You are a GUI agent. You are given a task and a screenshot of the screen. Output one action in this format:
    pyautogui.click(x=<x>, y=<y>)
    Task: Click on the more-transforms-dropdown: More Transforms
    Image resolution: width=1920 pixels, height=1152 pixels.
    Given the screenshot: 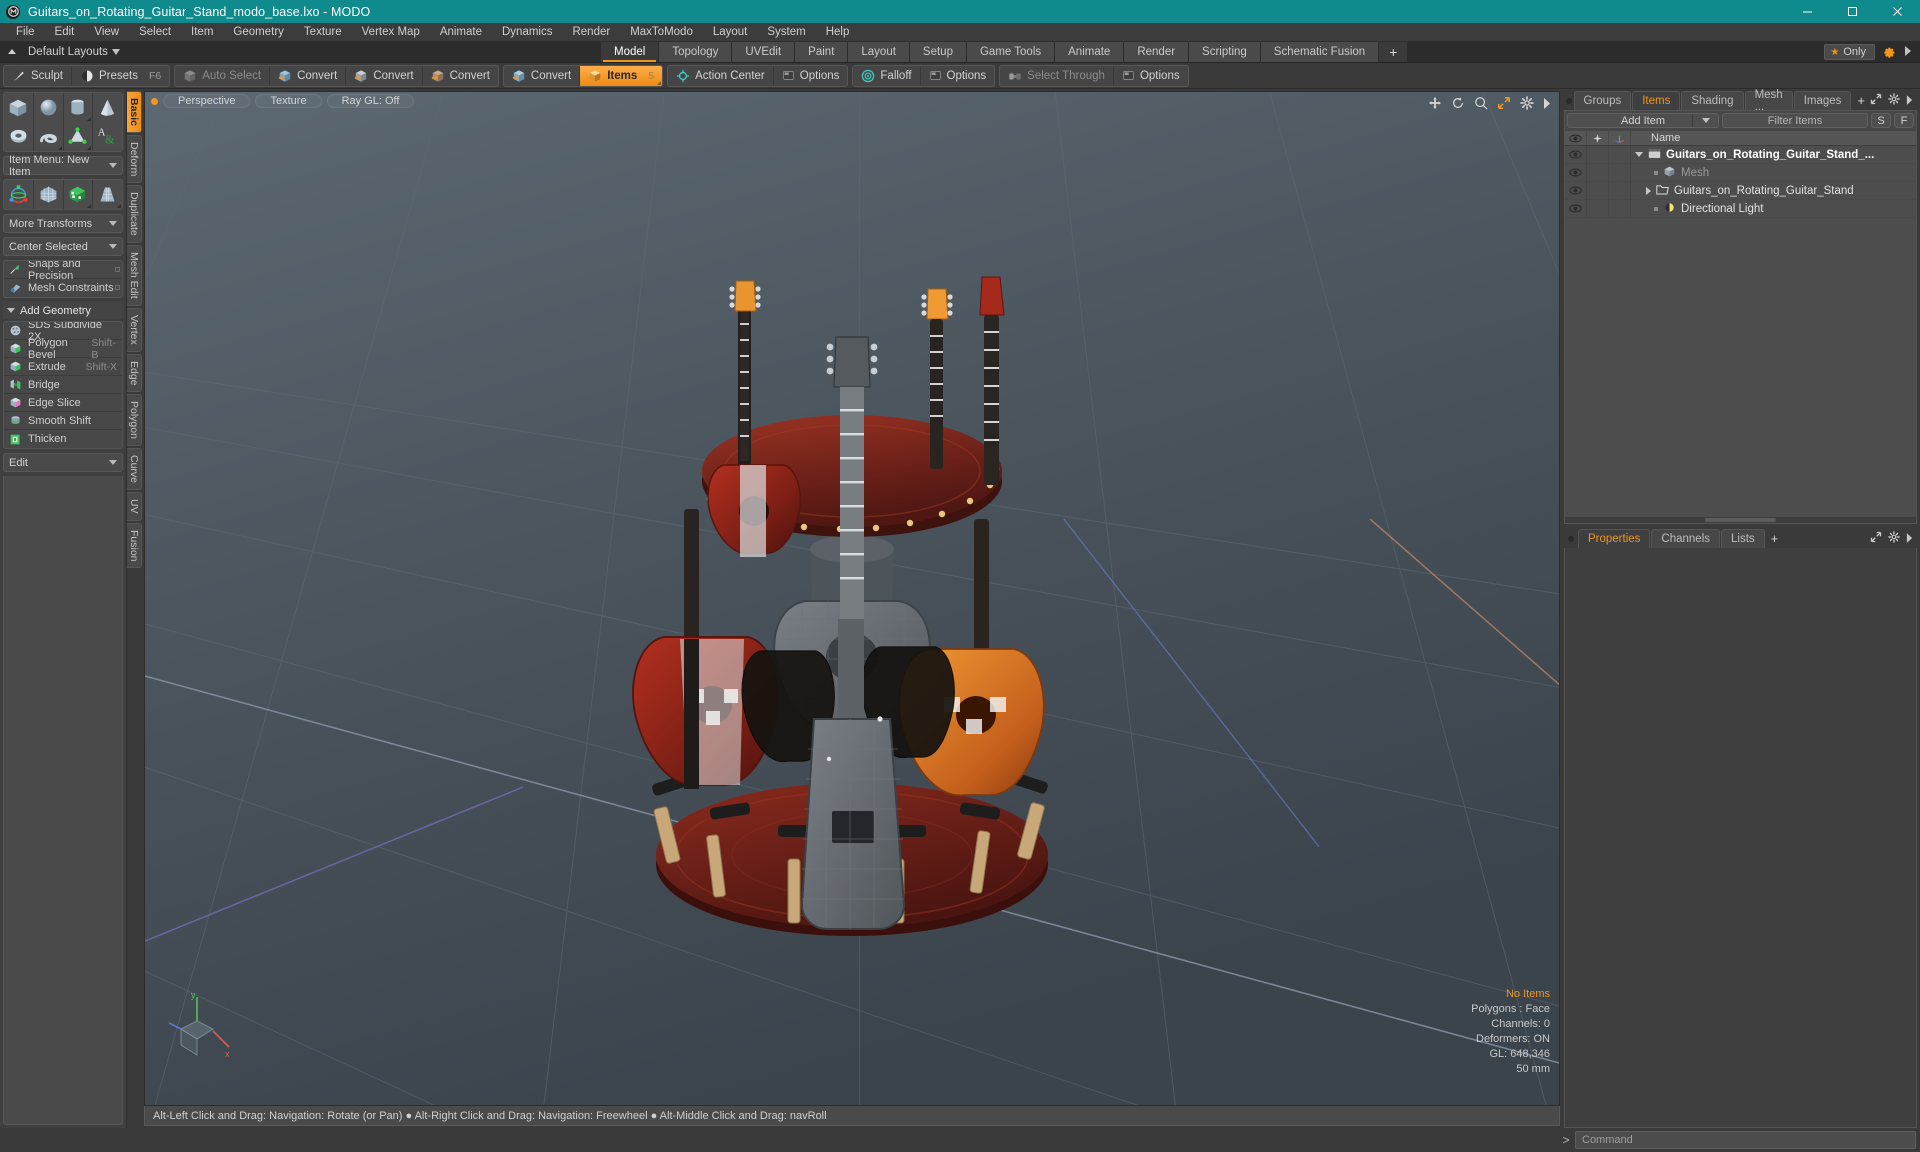 What is the action you would take?
    pyautogui.click(x=63, y=223)
    